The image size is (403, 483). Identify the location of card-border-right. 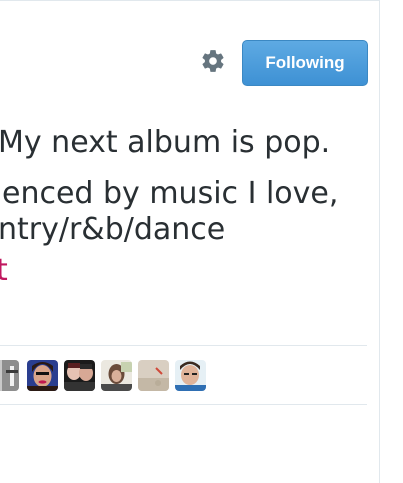
(379, 241).